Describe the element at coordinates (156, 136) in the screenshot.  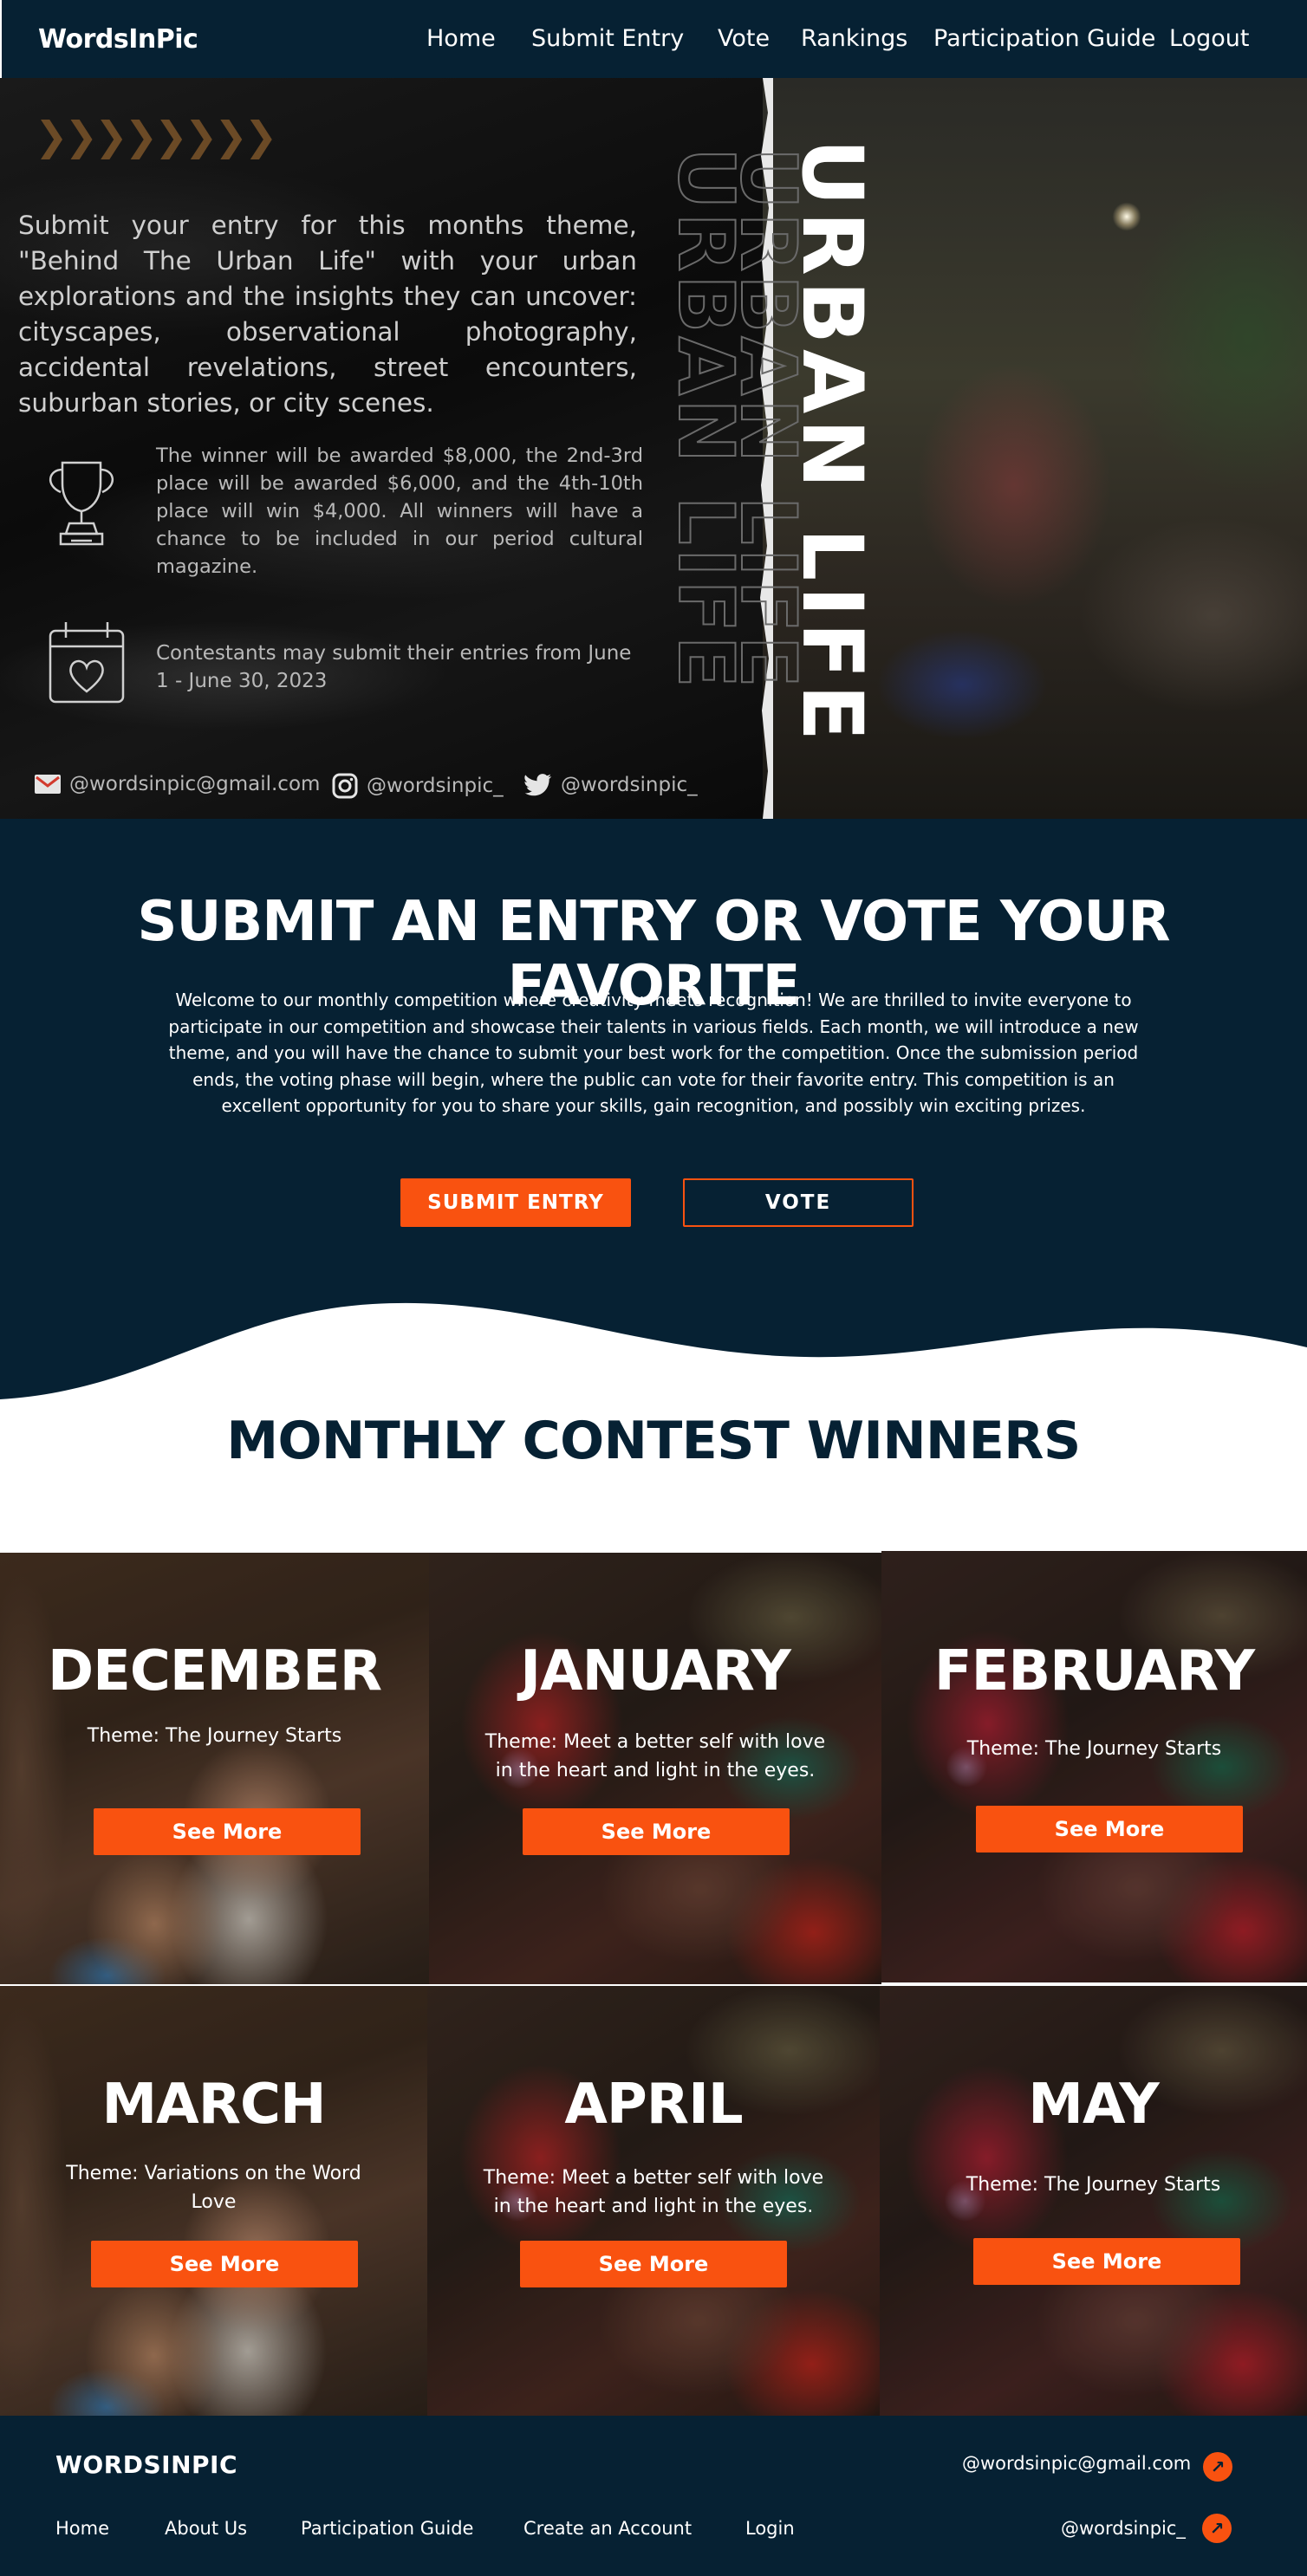
I see `chevron-decoration-icon: ❯❯❯❯❯❯❯❯` at that location.